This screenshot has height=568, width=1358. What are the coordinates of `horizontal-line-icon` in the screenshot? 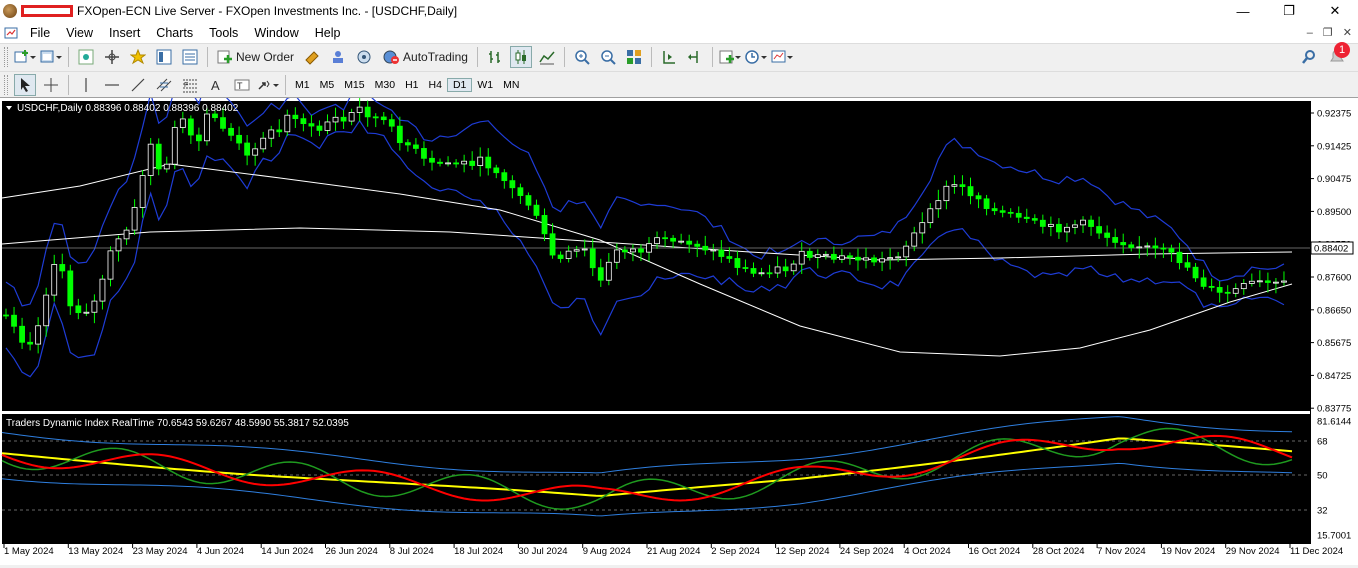 It's located at (112, 85).